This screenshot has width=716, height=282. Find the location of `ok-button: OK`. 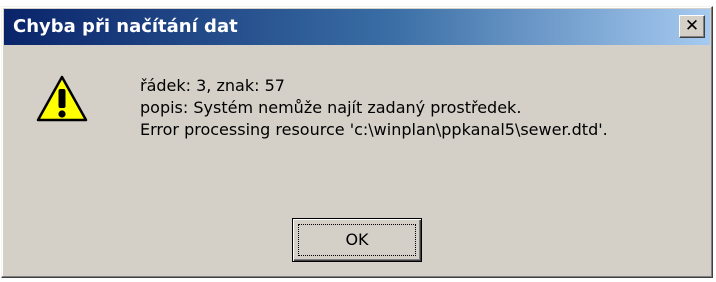

ok-button: OK is located at coordinates (357, 240).